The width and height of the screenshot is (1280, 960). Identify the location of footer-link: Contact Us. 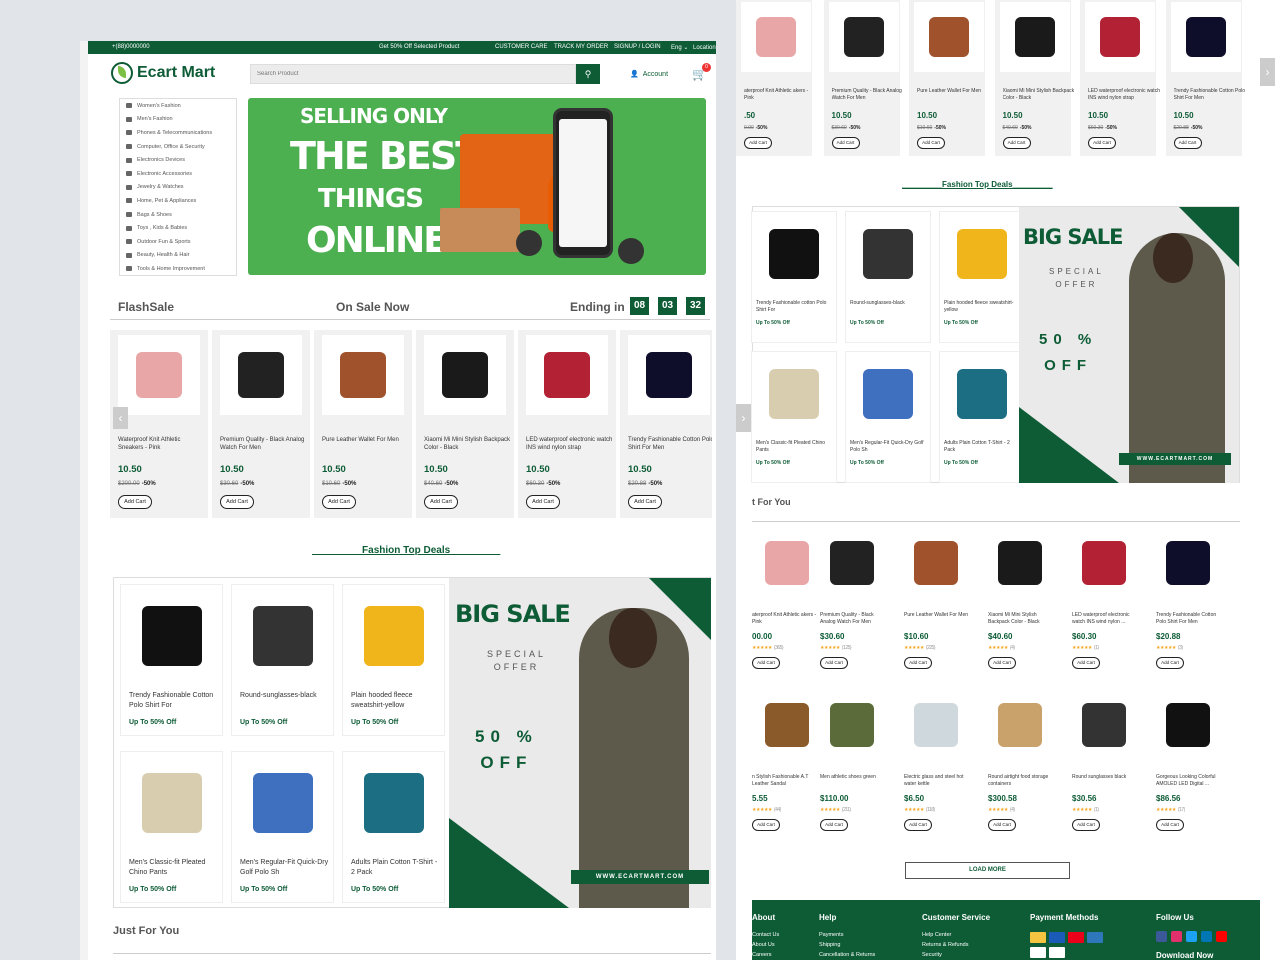
(765, 935).